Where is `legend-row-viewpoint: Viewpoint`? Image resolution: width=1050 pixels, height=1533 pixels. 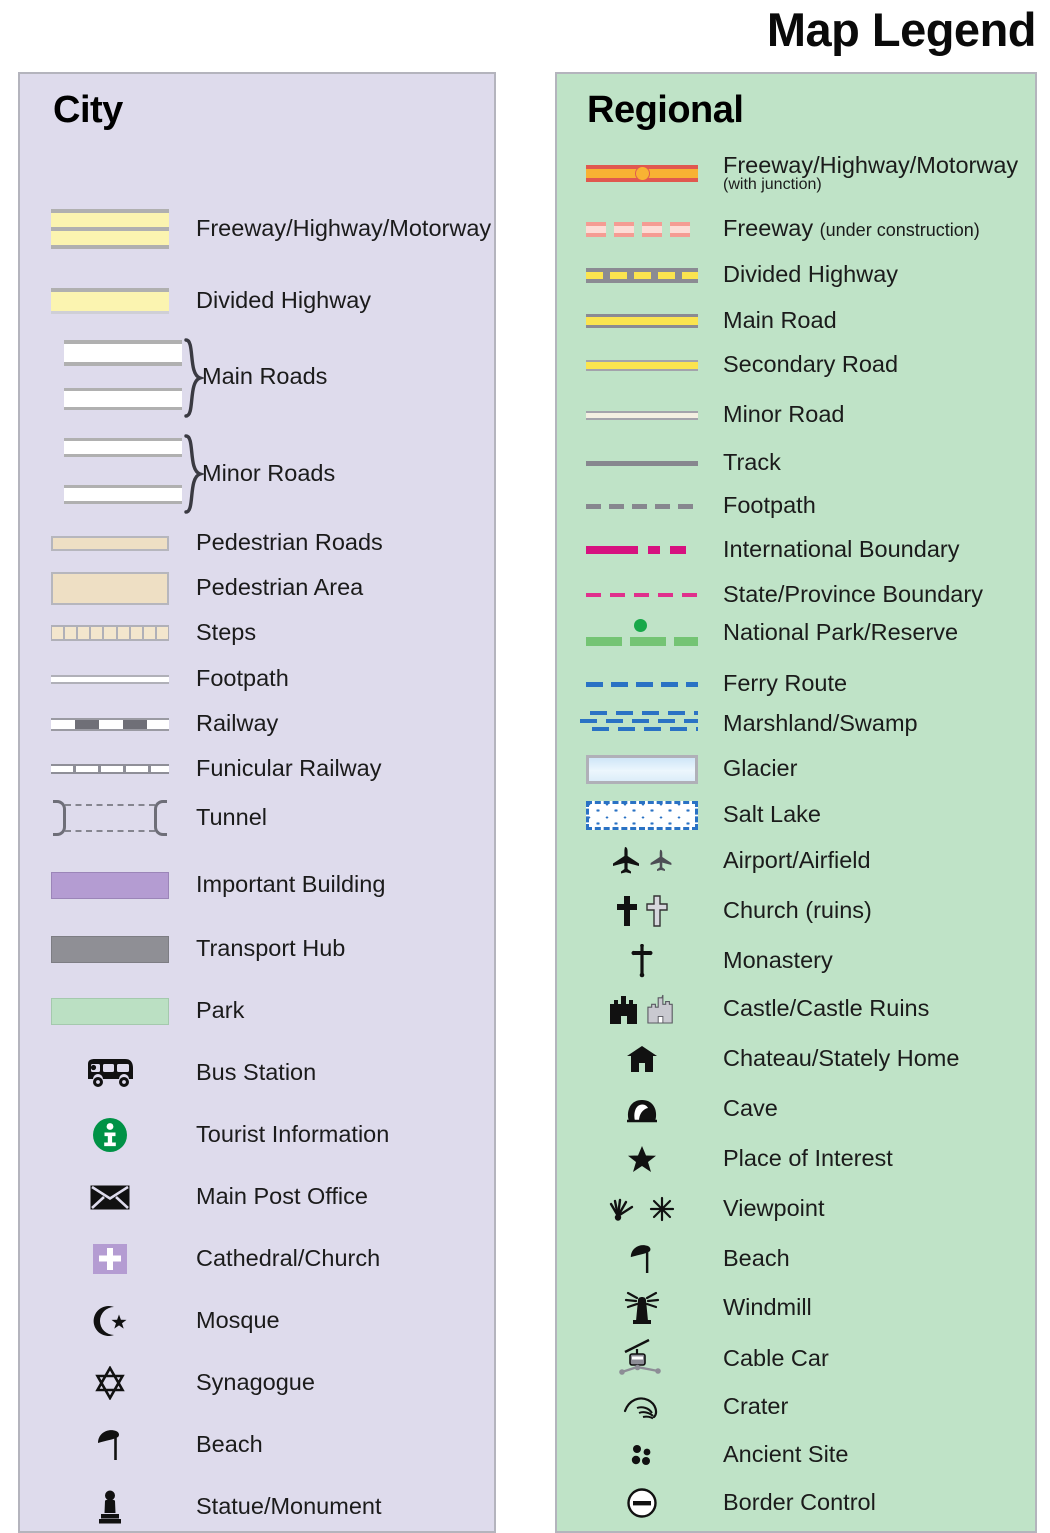 legend-row-viewpoint: Viewpoint is located at coordinates (796, 1209).